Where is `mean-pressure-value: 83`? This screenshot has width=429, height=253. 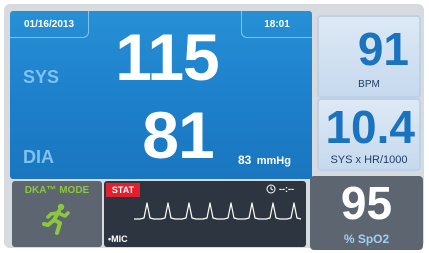 mean-pressure-value: 83 is located at coordinates (245, 160).